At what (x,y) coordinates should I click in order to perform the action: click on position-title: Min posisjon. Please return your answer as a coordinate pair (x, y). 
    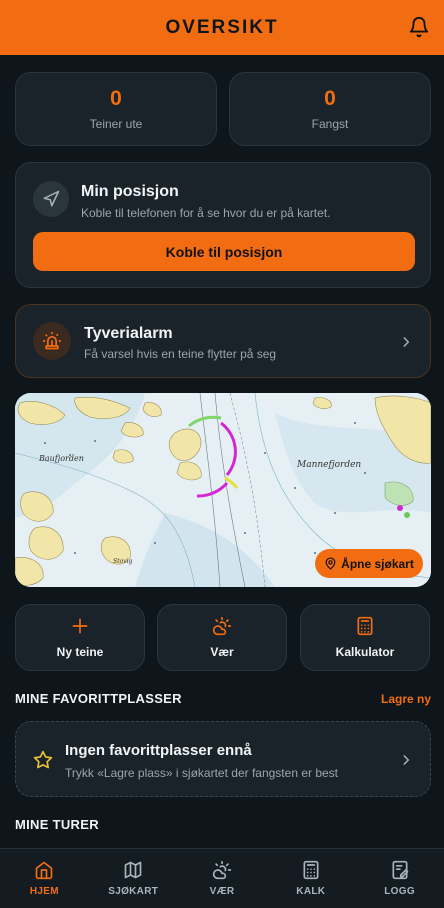
    Looking at the image, I should click on (130, 191).